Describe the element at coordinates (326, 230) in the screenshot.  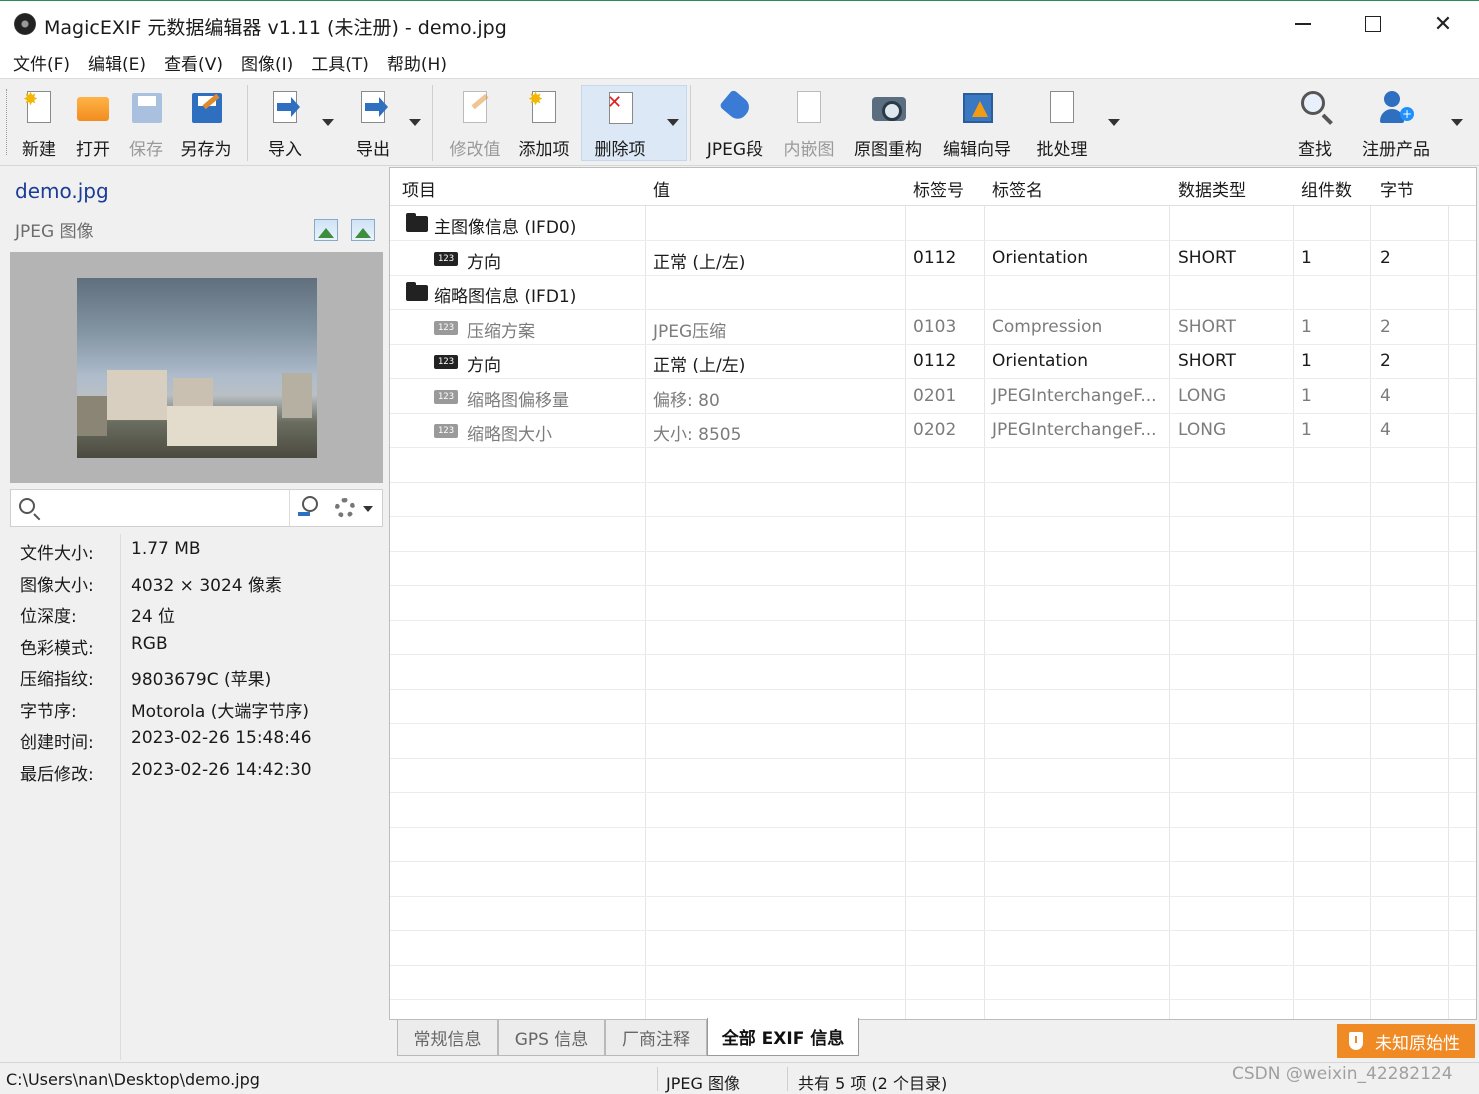
I see `view-image-icon` at that location.